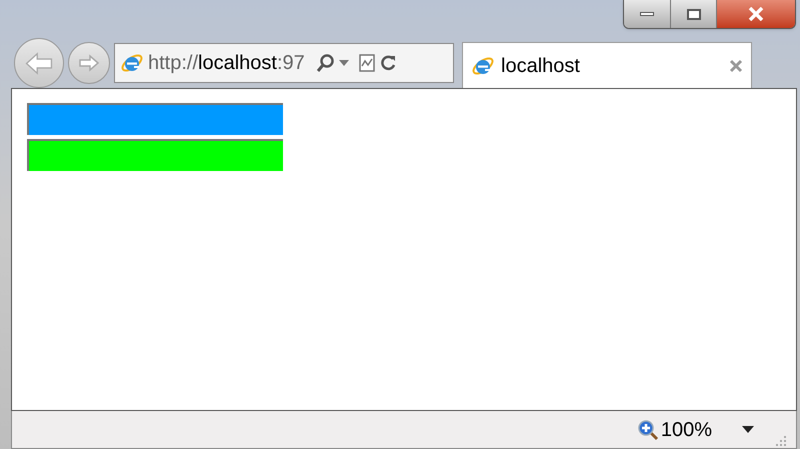 The height and width of the screenshot is (449, 800). What do you see at coordinates (781, 441) in the screenshot?
I see `resize-grip-icon` at bounding box center [781, 441].